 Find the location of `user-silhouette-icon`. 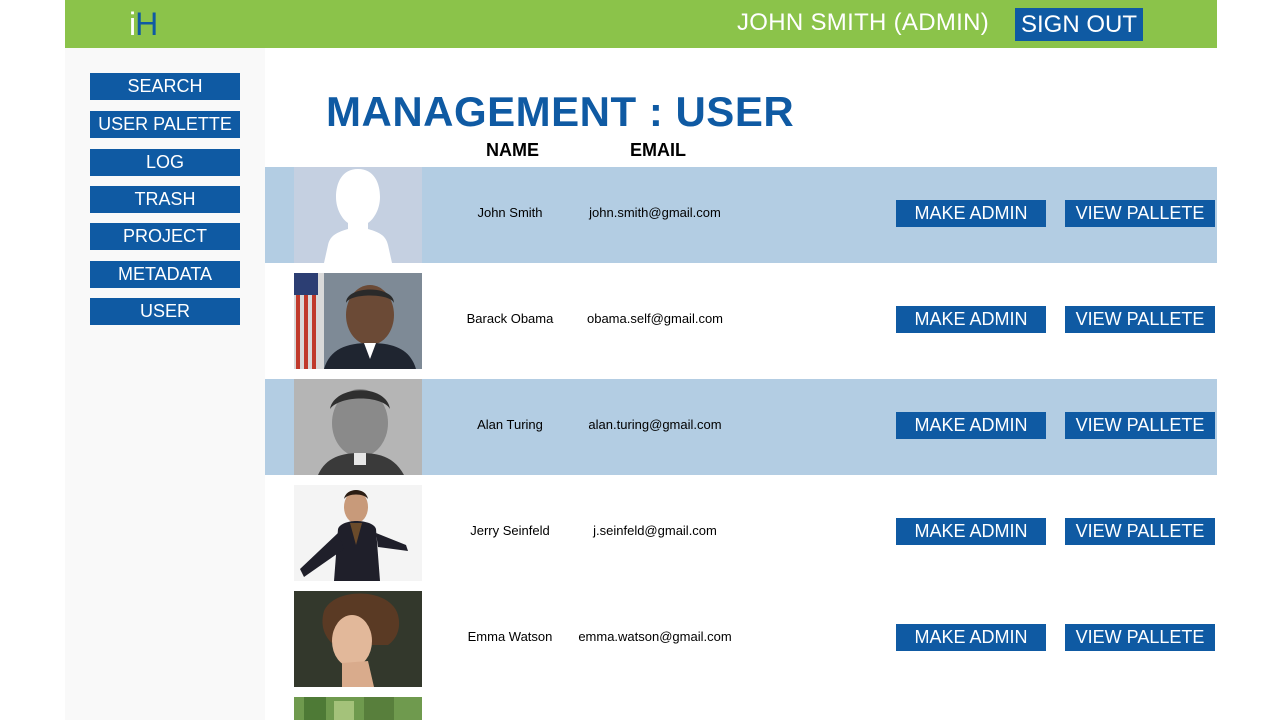

user-silhouette-icon is located at coordinates (358, 215).